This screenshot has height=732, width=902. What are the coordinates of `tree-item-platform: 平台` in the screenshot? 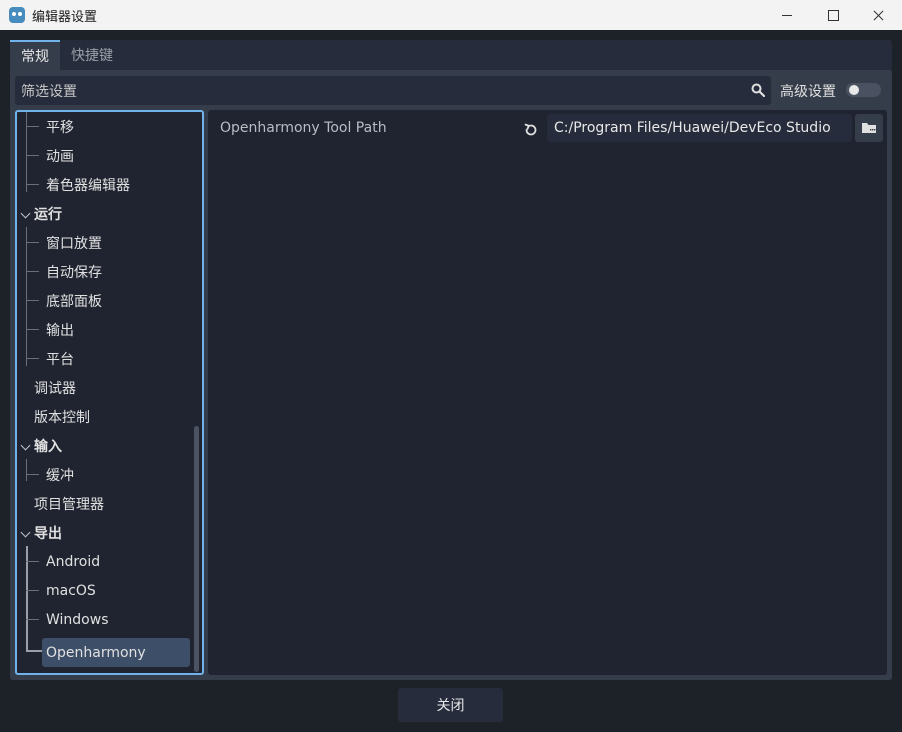 It's located at (105, 358).